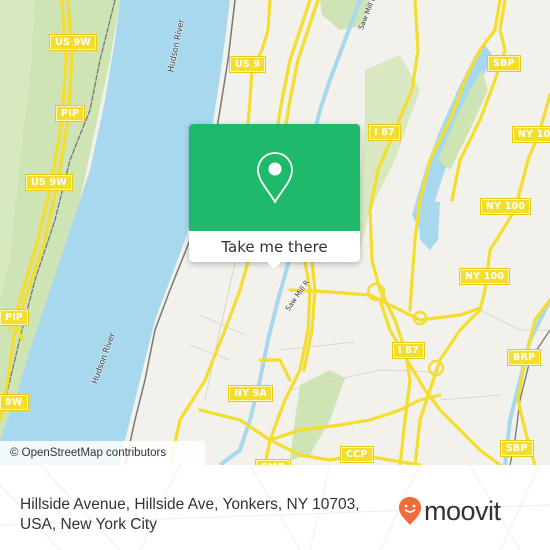 This screenshot has height=550, width=550. Describe the element at coordinates (506, 206) in the screenshot. I see `shield-ny-100-top: NY 100` at that location.